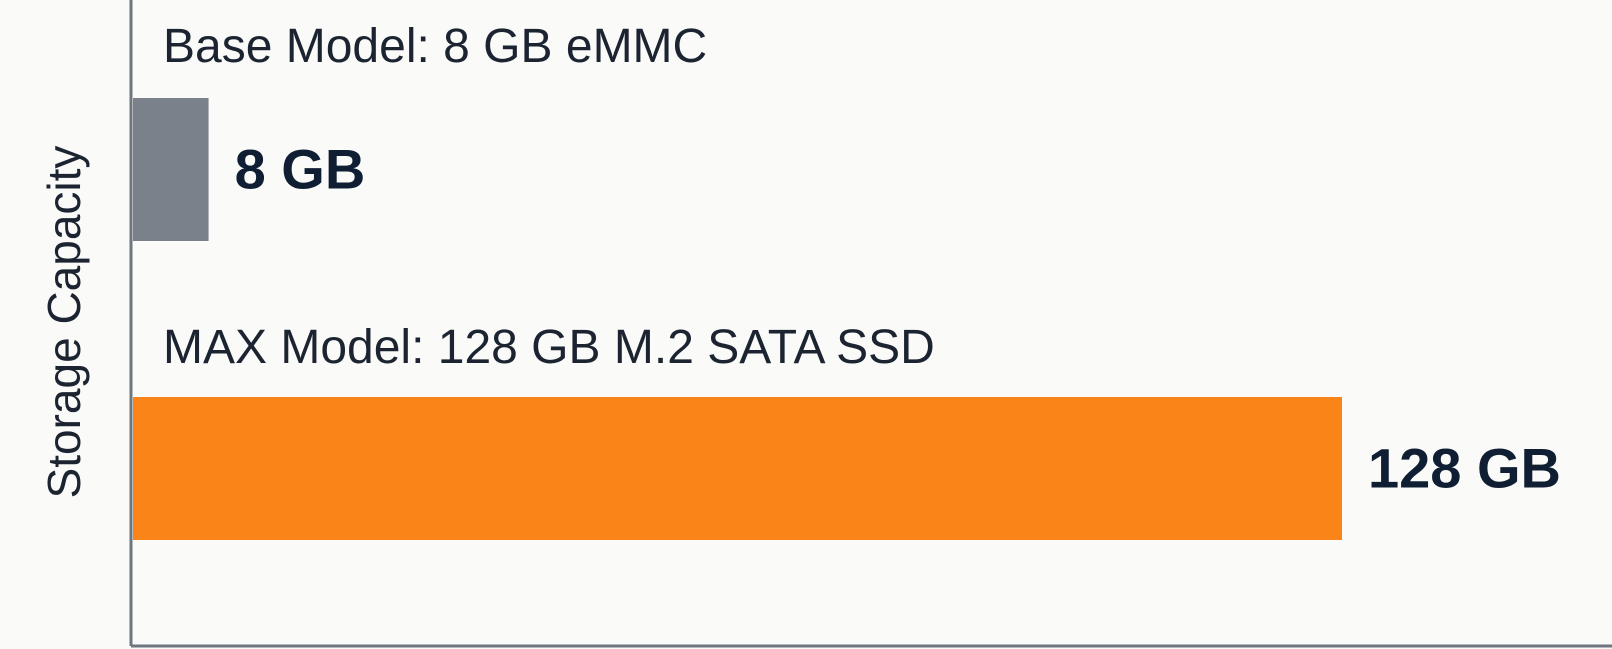 This screenshot has width=1612, height=649. Describe the element at coordinates (1464, 468) in the screenshot. I see `bar-value-label: 128 GB` at that location.